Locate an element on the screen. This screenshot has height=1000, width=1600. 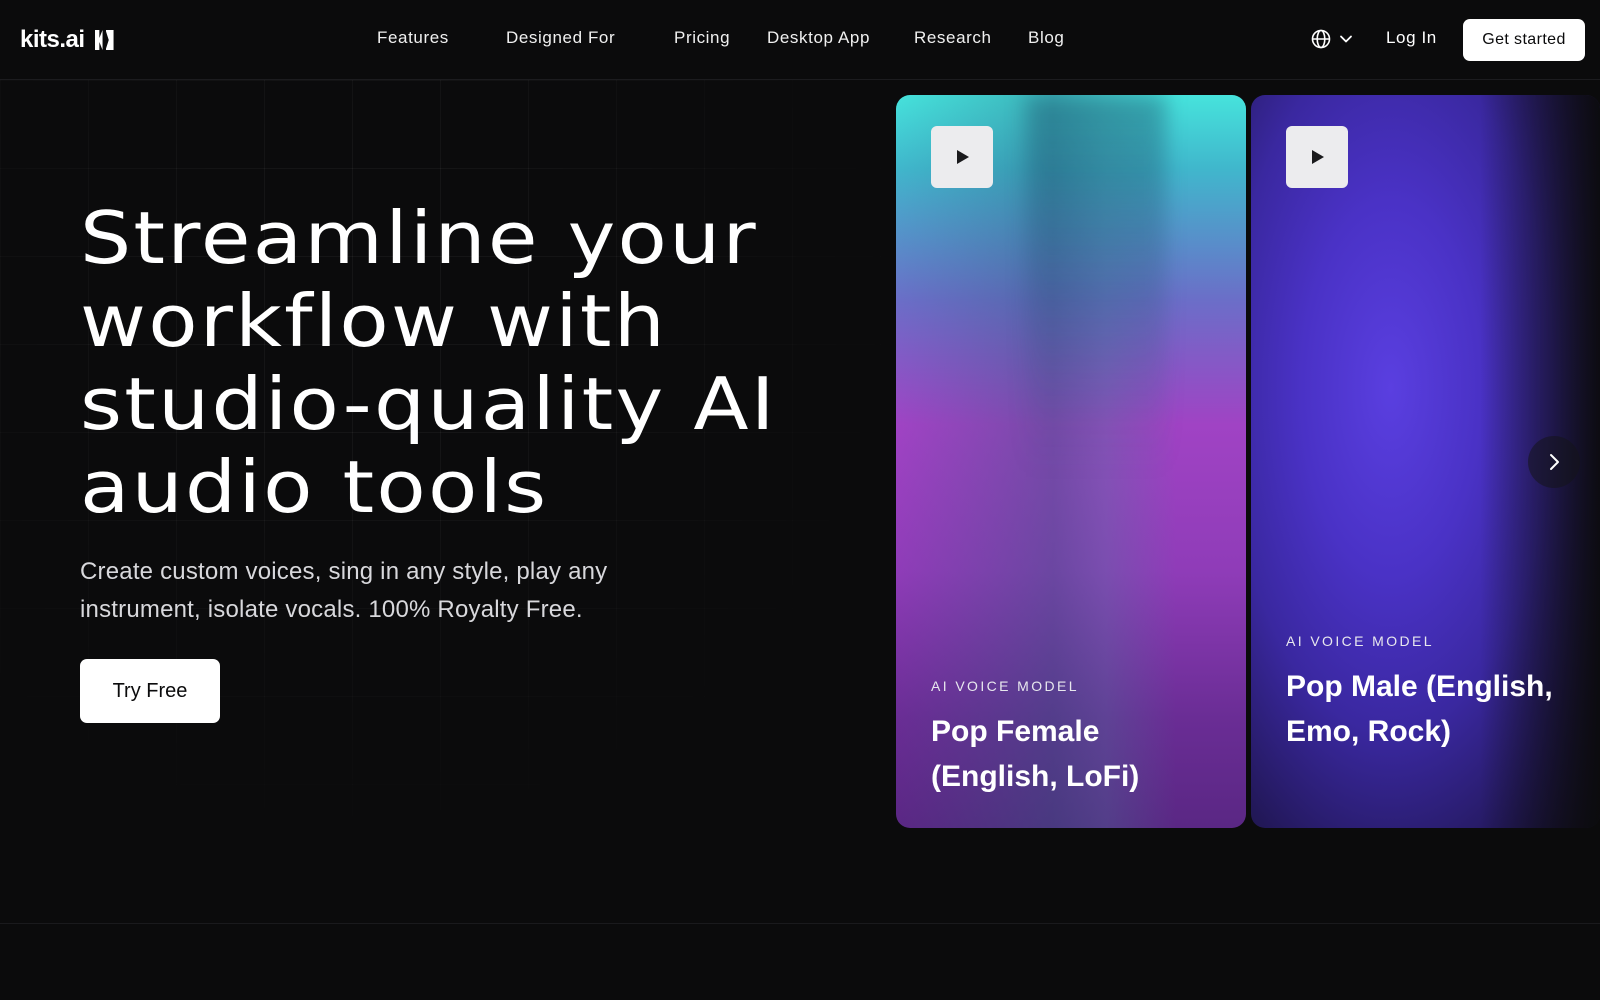
nav-item-research: Research is located at coordinates (953, 38).